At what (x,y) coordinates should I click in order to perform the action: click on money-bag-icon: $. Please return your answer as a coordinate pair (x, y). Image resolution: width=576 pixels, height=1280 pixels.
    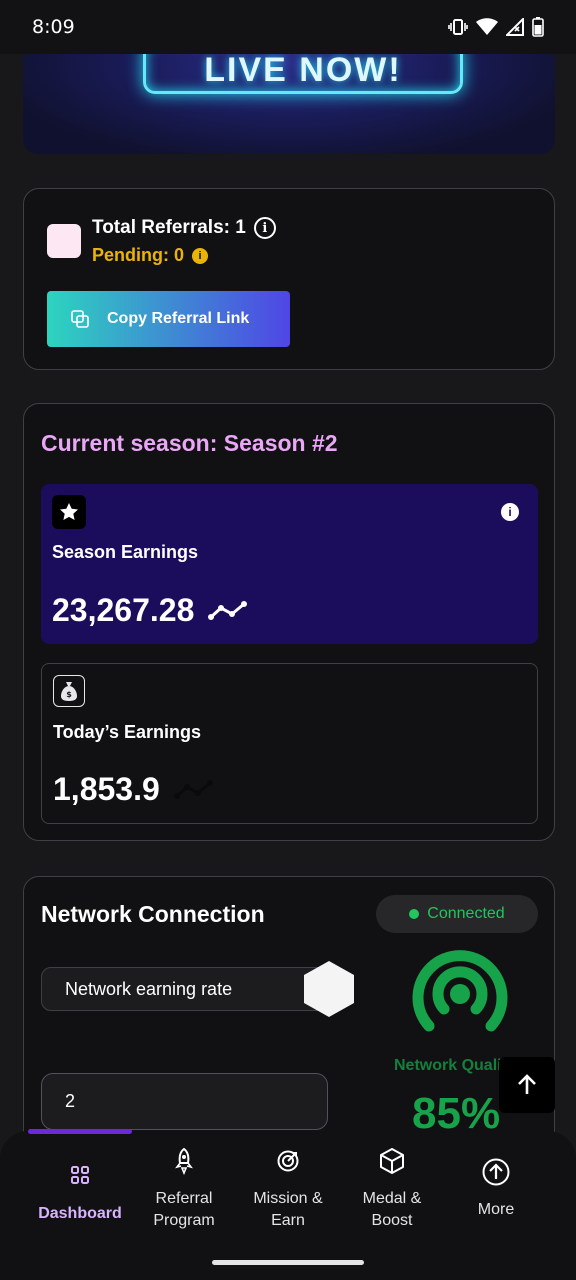
    Looking at the image, I should click on (69, 691).